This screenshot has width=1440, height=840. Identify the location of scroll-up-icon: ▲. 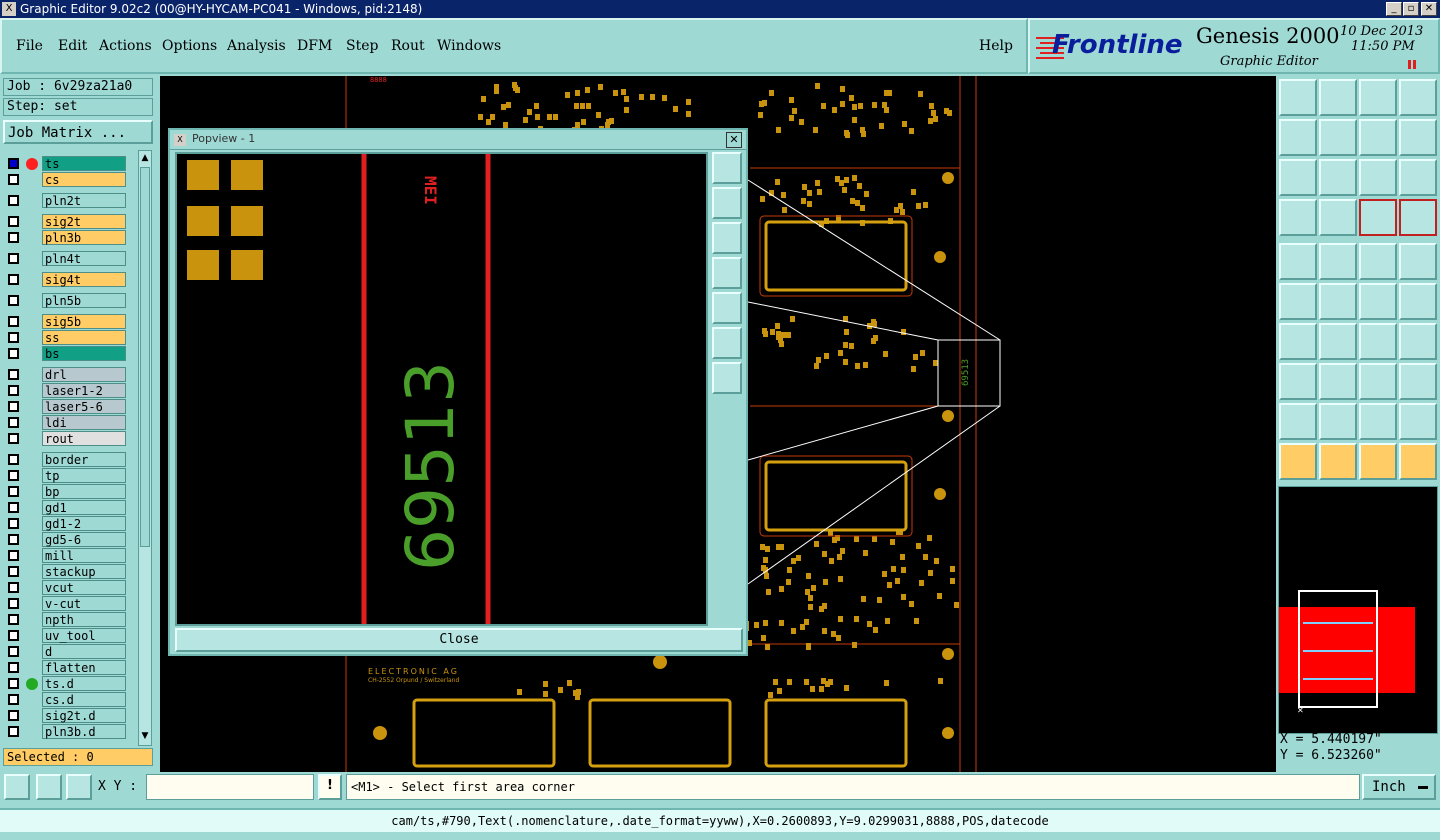
(145, 158).